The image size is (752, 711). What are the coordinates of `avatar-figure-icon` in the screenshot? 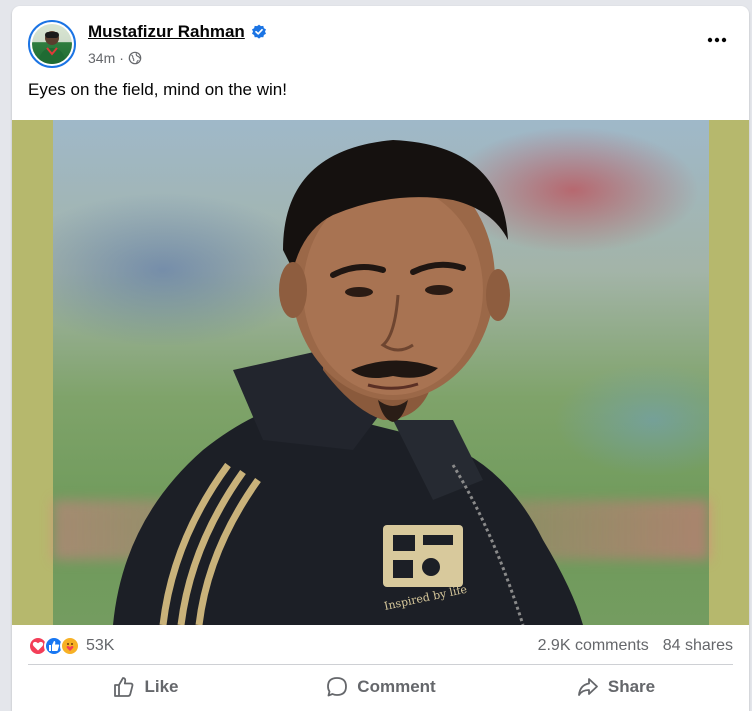 It's located at (52, 47).